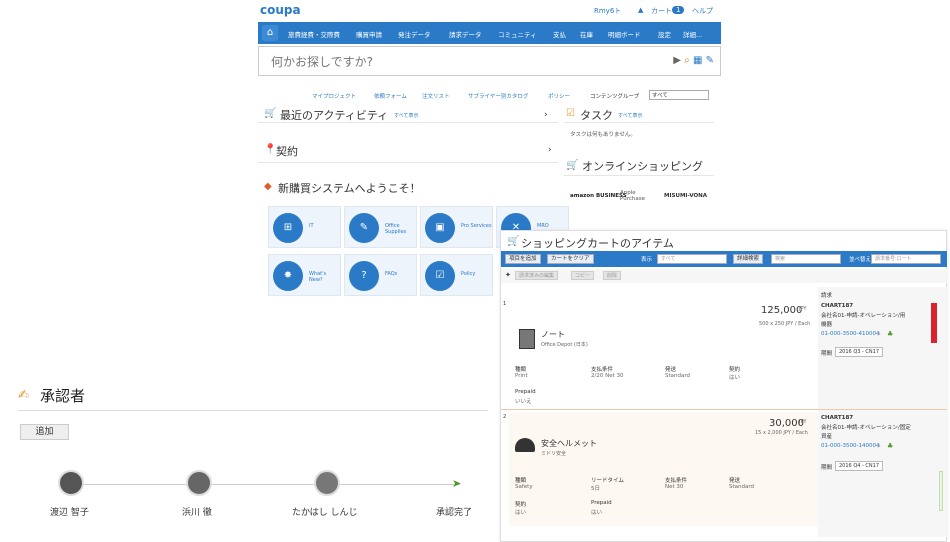 This screenshot has height=542, width=950. Describe the element at coordinates (456, 275) in the screenshot. I see `tile-policy: ☑ Policy` at that location.